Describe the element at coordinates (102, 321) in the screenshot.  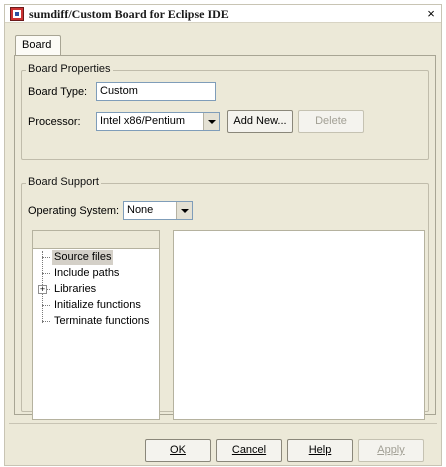
I see `tree-item-label: Terminate functions` at that location.